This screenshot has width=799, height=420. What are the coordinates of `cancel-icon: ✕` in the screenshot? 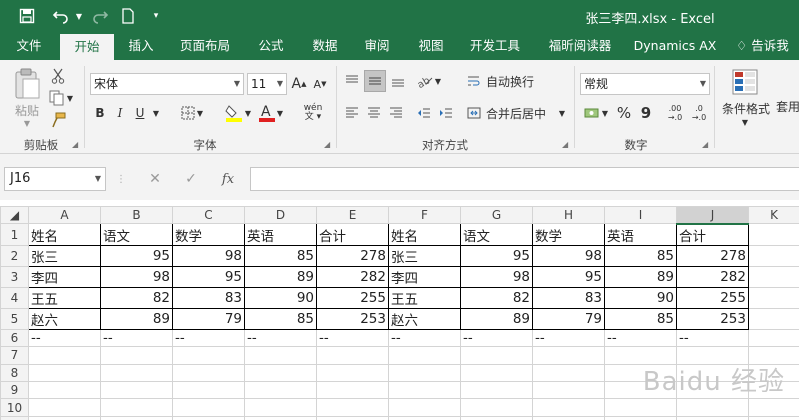 It's located at (155, 179).